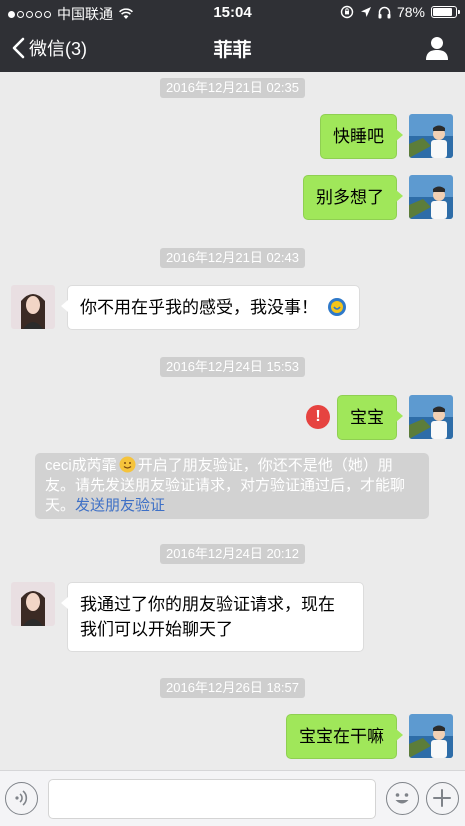 Image resolution: width=465 pixels, height=826 pixels. Describe the element at coordinates (199, 307) in the screenshot. I see `message-text: 你不用在乎我的感受，我没事！` at that location.